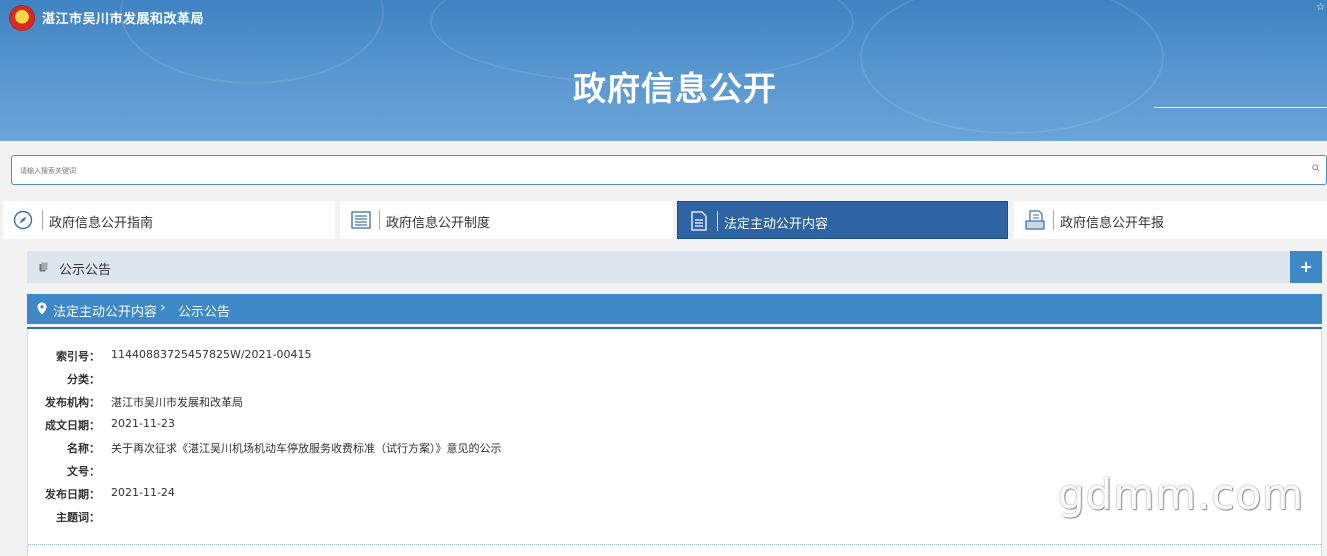 The height and width of the screenshot is (556, 1327). What do you see at coordinates (506, 220) in the screenshot?
I see `tab-system: 政府信息公开制度` at bounding box center [506, 220].